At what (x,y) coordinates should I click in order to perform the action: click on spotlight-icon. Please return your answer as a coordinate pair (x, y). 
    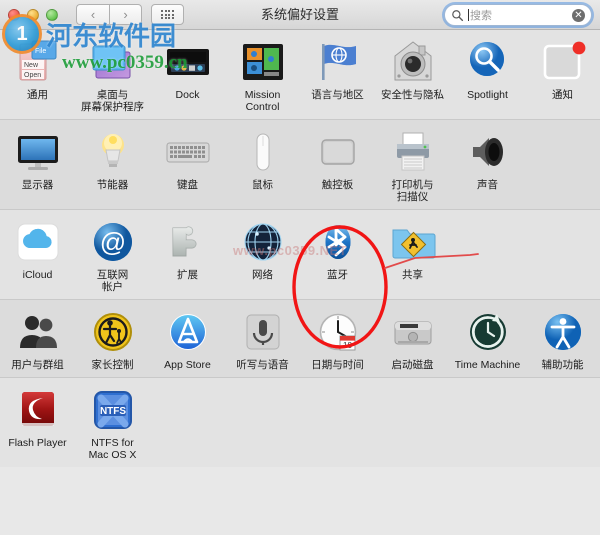
    Looking at the image, I should click on (488, 62).